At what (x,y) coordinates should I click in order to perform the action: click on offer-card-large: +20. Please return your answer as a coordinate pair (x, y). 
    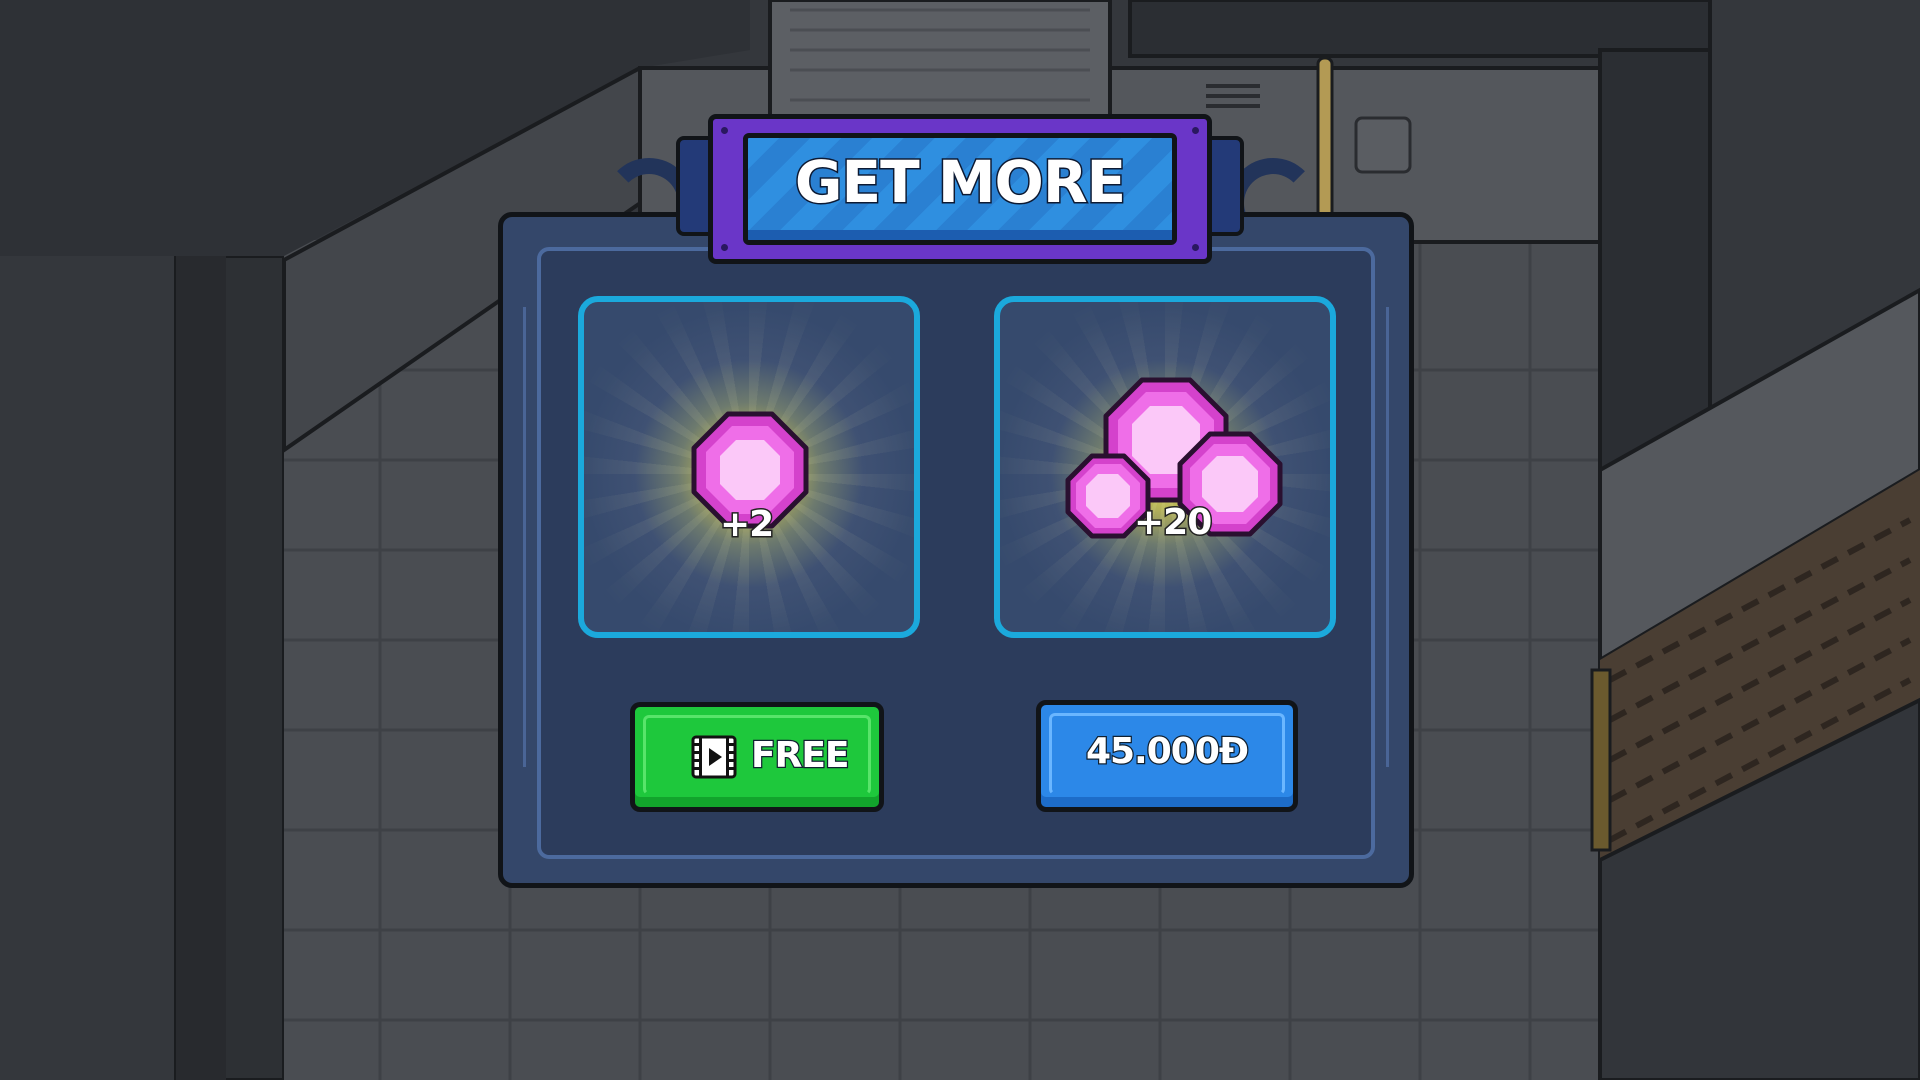
    Looking at the image, I should click on (1165, 467).